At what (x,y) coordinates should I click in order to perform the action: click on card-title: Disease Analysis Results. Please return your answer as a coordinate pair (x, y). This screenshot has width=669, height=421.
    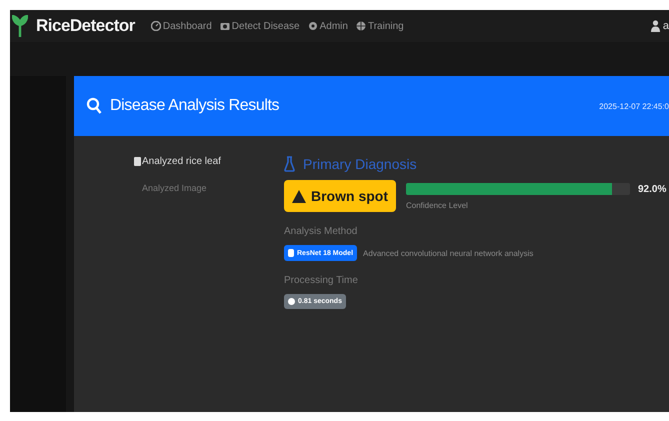
    Looking at the image, I should click on (195, 106).